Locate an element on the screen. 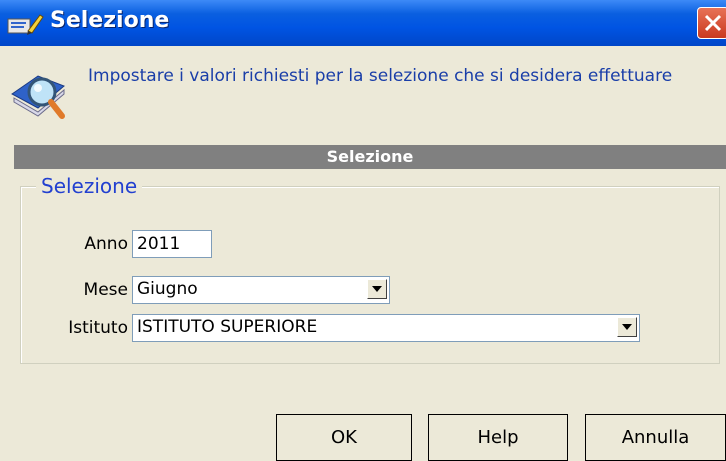 The image size is (726, 461). istituto-select: ISTITUTO SUPERIORE is located at coordinates (386, 328).